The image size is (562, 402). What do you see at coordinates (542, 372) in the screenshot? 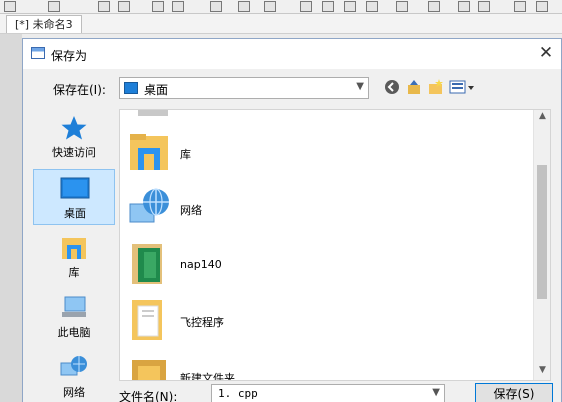
I see `scroll-down-icon: ▼` at bounding box center [542, 372].